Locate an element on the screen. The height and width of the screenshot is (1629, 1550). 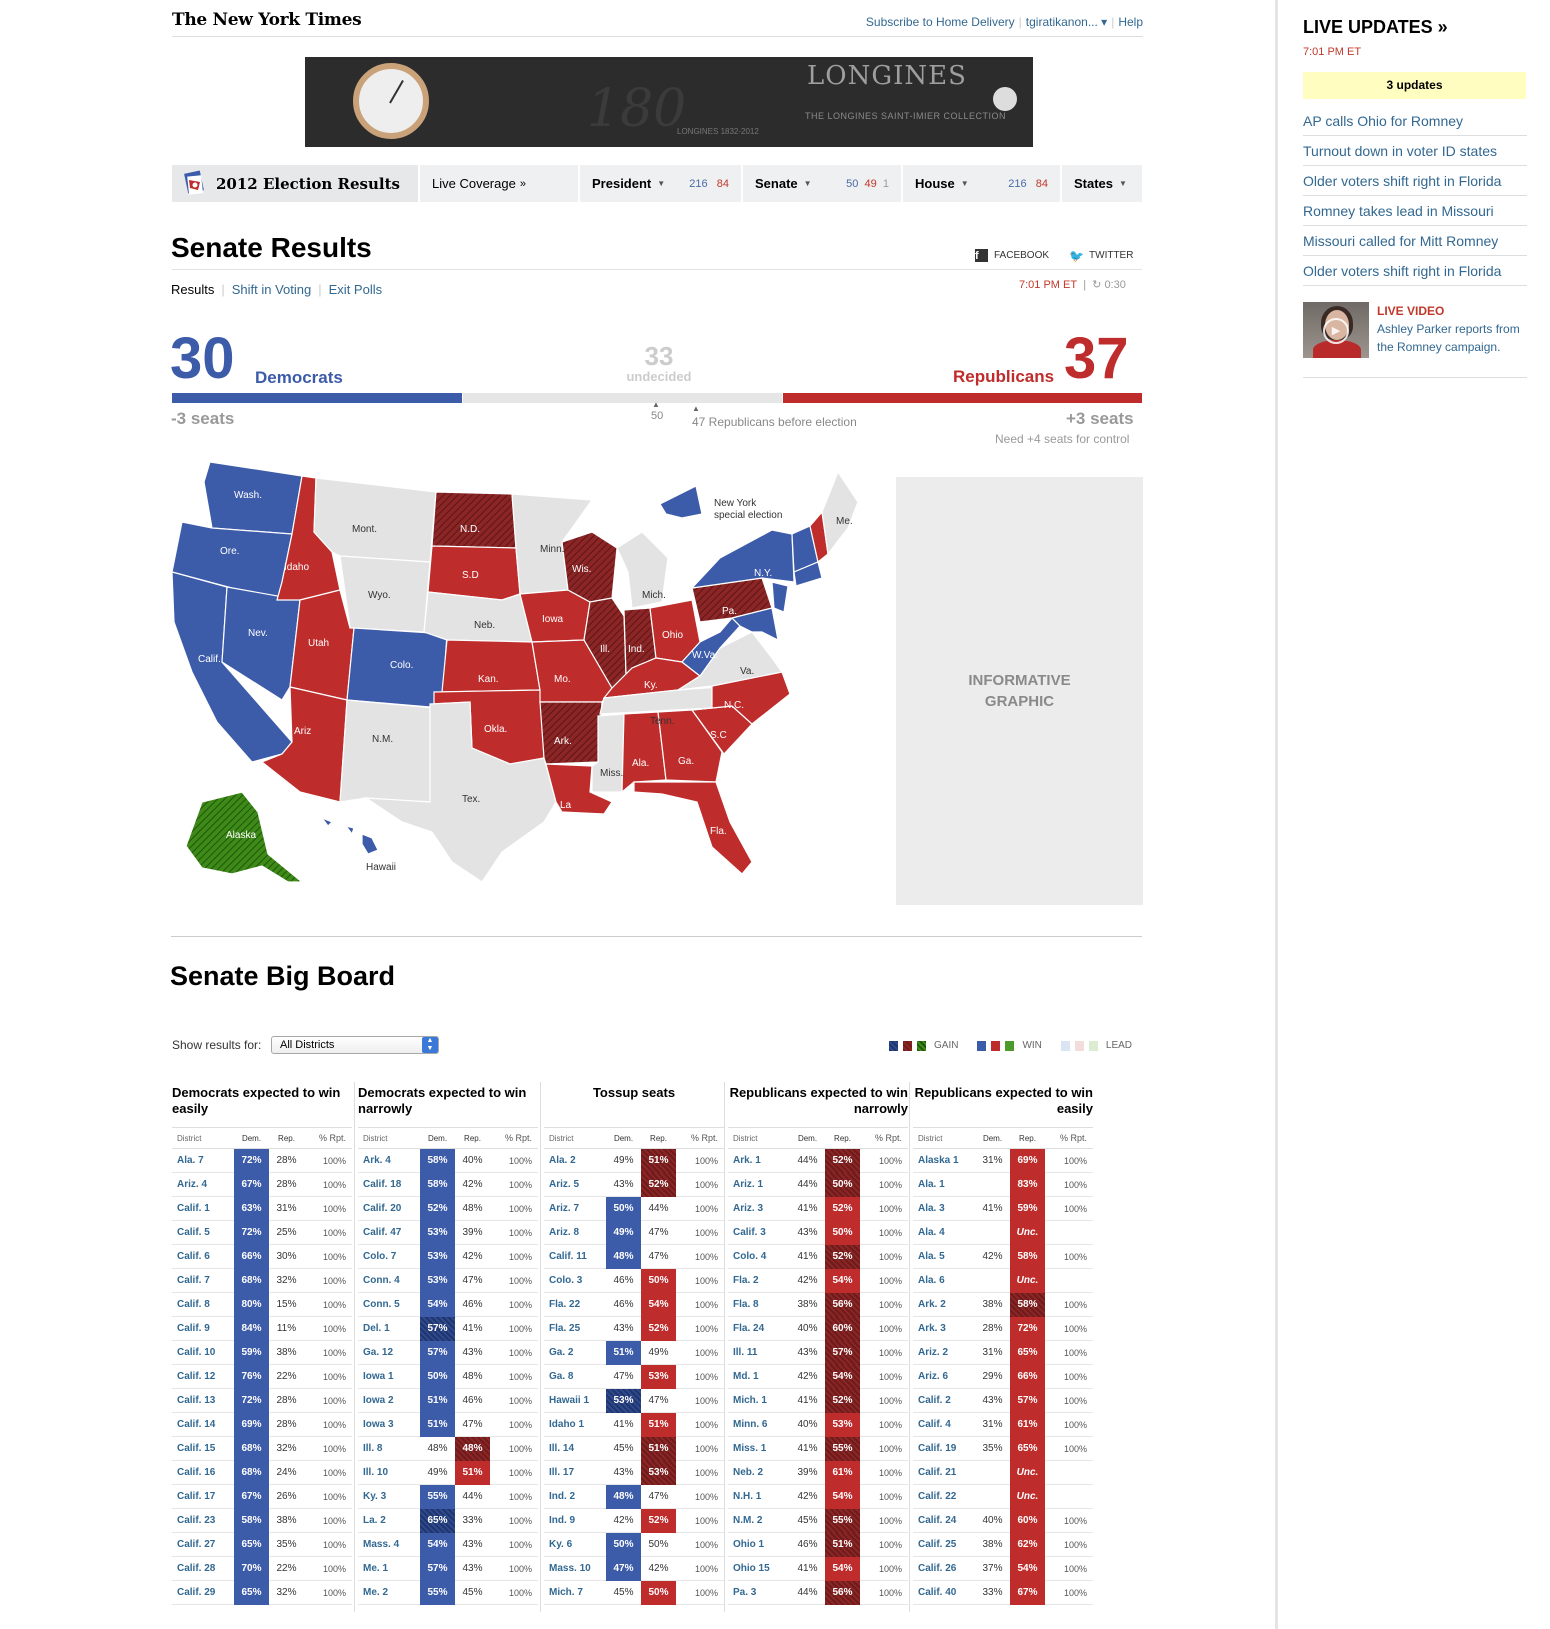
district-link: Ill. 14 is located at coordinates (575, 1448).